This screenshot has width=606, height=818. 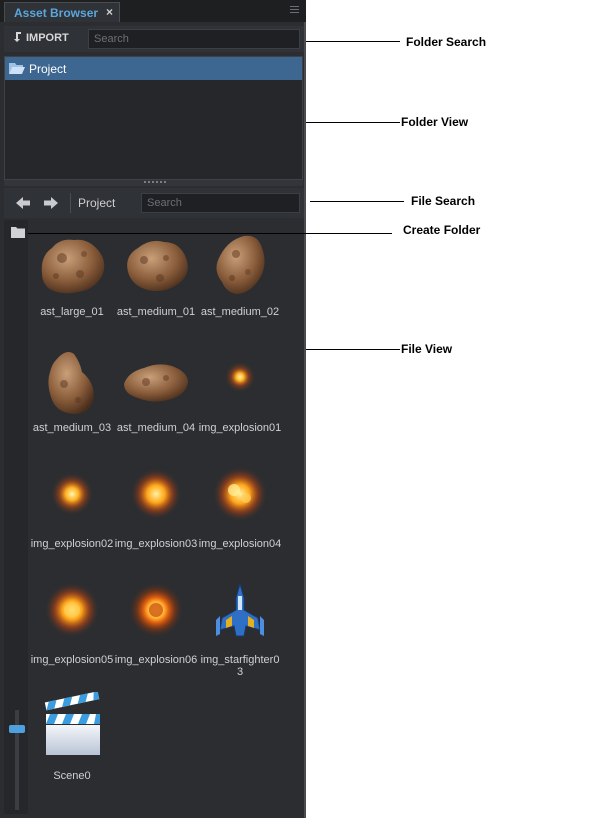 I want to click on file-item-label: img_explosion03, so click(x=156, y=544).